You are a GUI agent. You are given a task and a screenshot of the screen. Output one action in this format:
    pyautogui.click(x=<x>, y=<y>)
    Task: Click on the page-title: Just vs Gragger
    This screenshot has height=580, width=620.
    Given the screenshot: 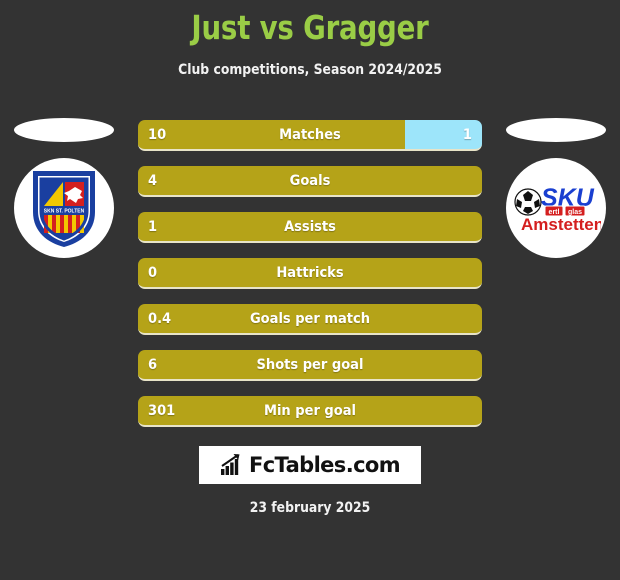 What is the action you would take?
    pyautogui.click(x=310, y=27)
    